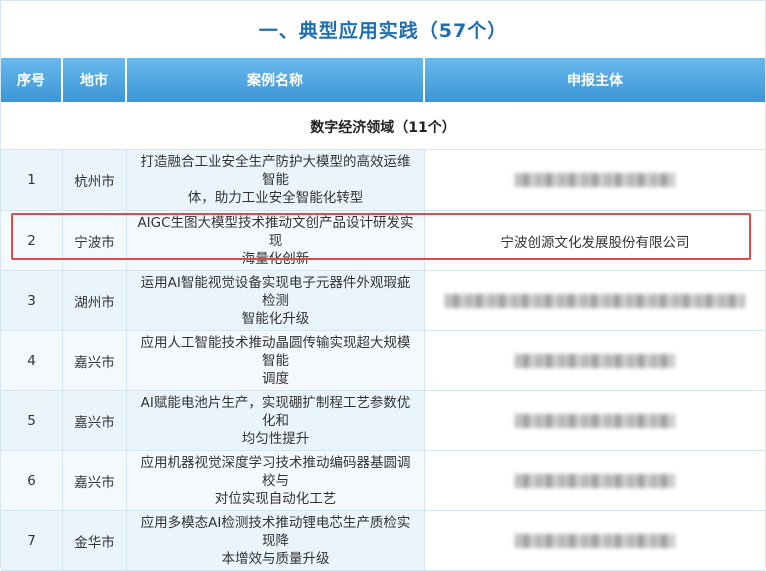 The height and width of the screenshot is (571, 766). Describe the element at coordinates (275, 411) in the screenshot. I see `case-name-line: AI赋能电池片生产，实现硼扩制程工艺参数优化和` at that location.